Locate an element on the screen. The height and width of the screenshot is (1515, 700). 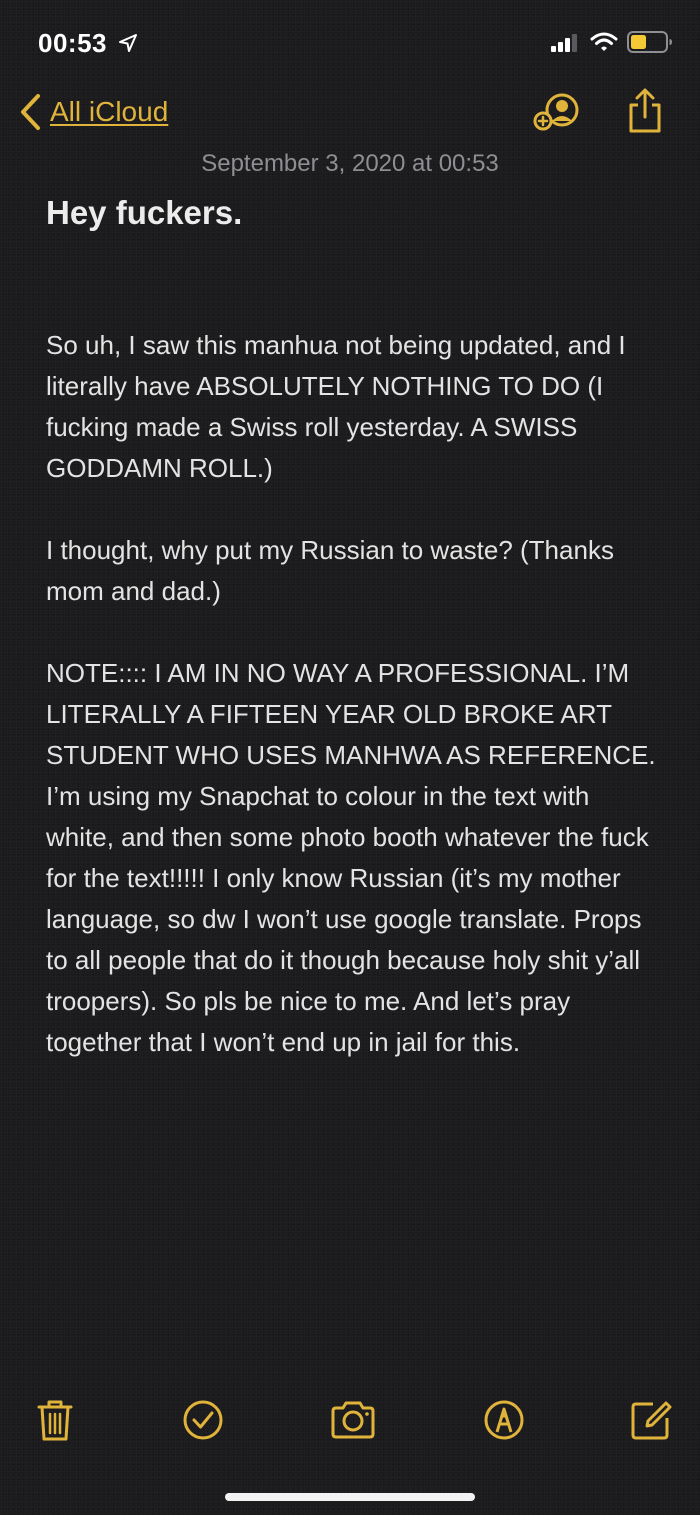
compose-icon is located at coordinates (651, 1420).